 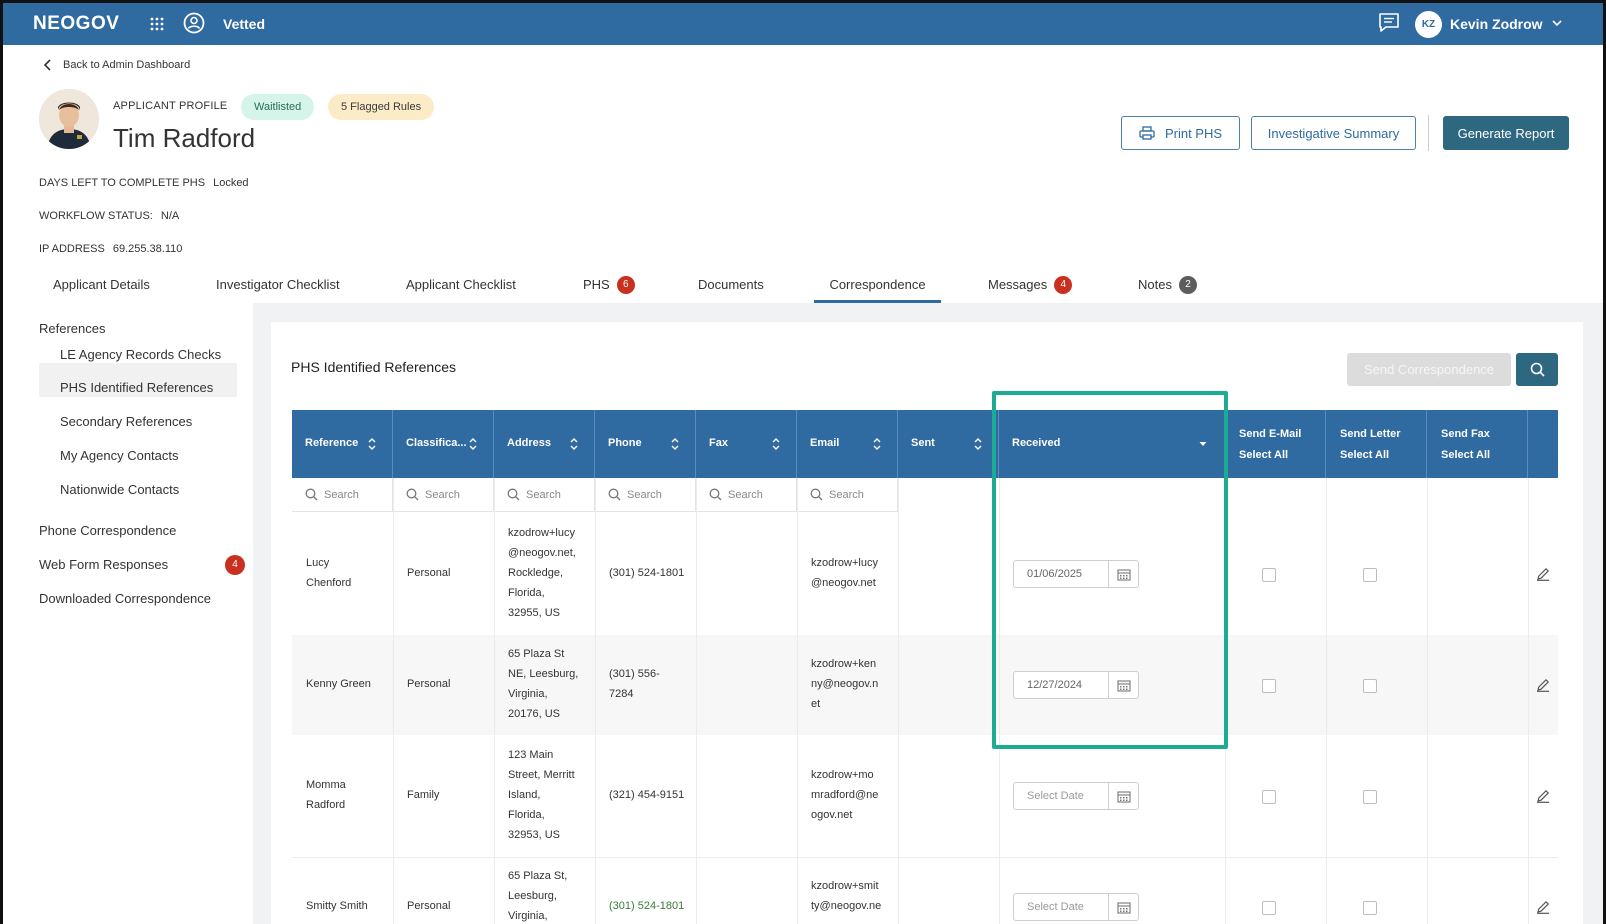 I want to click on column-reference: Reference, so click(x=342, y=444).